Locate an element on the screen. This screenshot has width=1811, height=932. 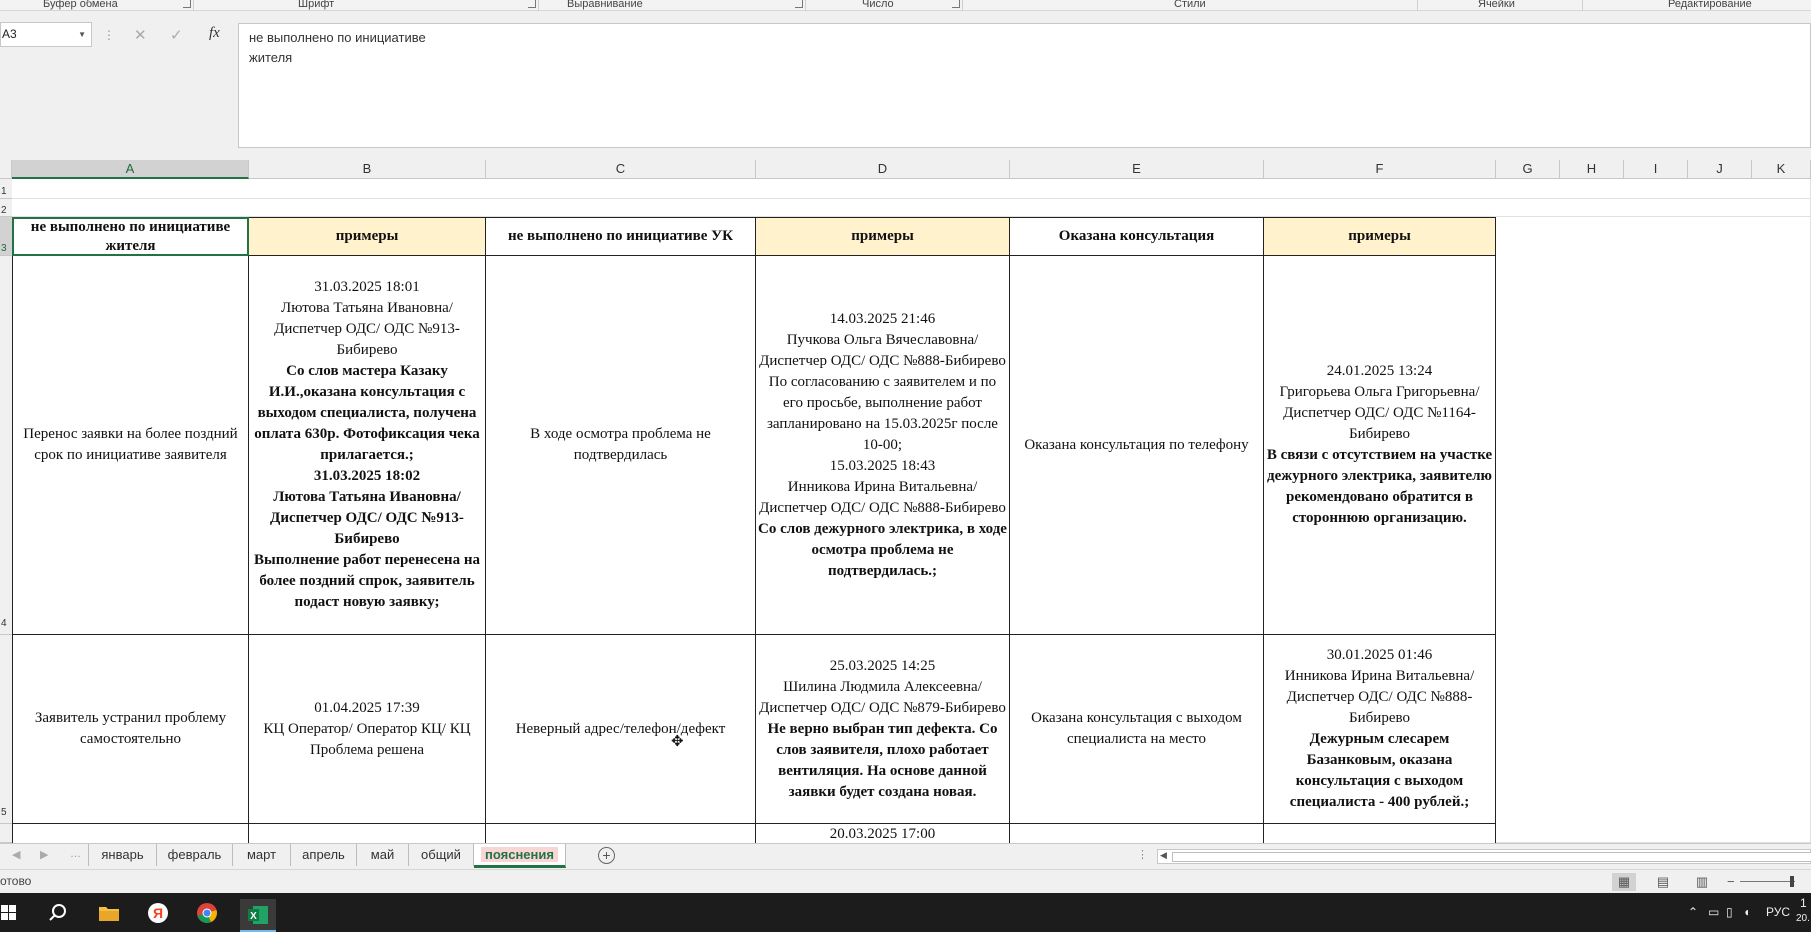
column-header-d: D is located at coordinates (883, 169).